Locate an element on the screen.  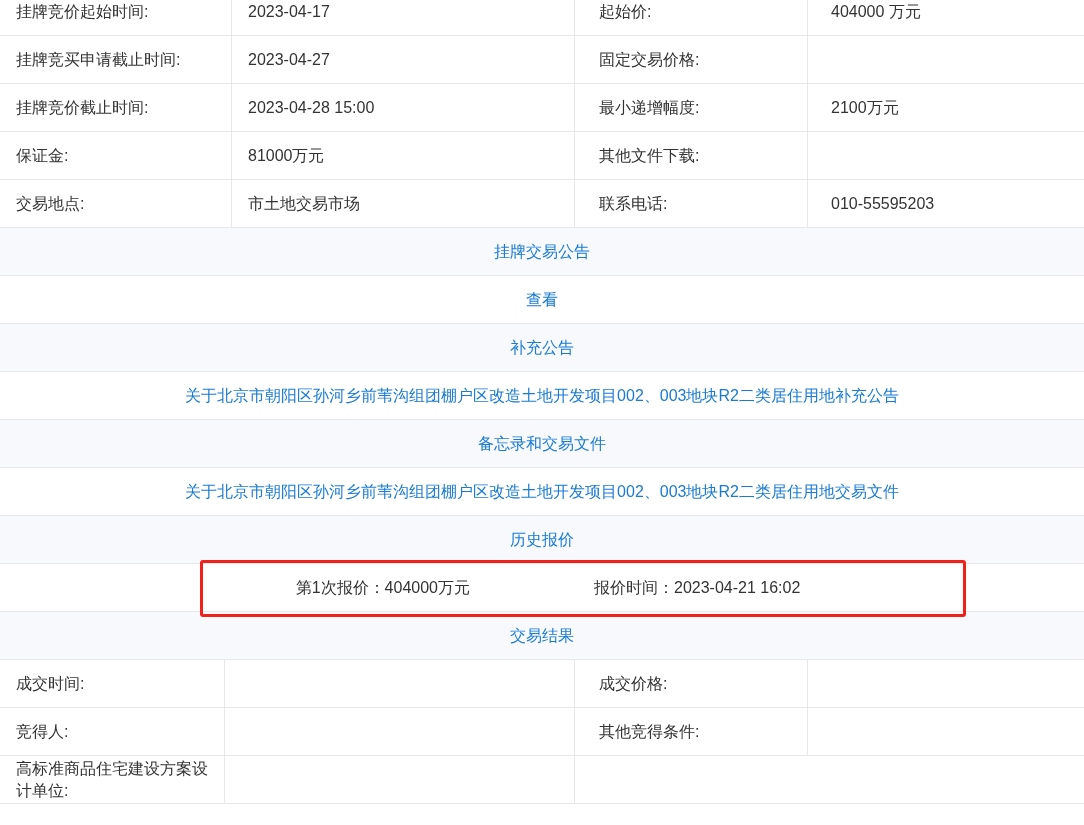
section-heading: 补充公告 is located at coordinates (542, 347).